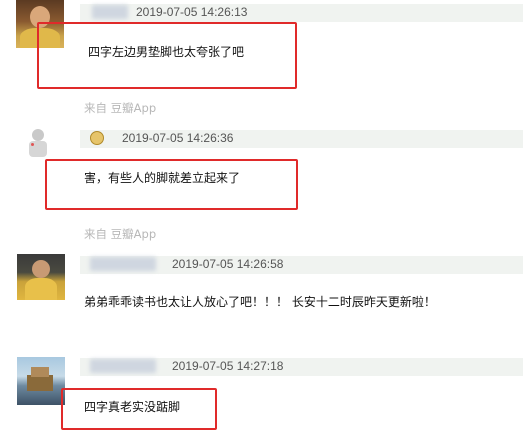  What do you see at coordinates (191, 12) in the screenshot?
I see `comment-timestamp: 2019-07-05 14:26:13` at bounding box center [191, 12].